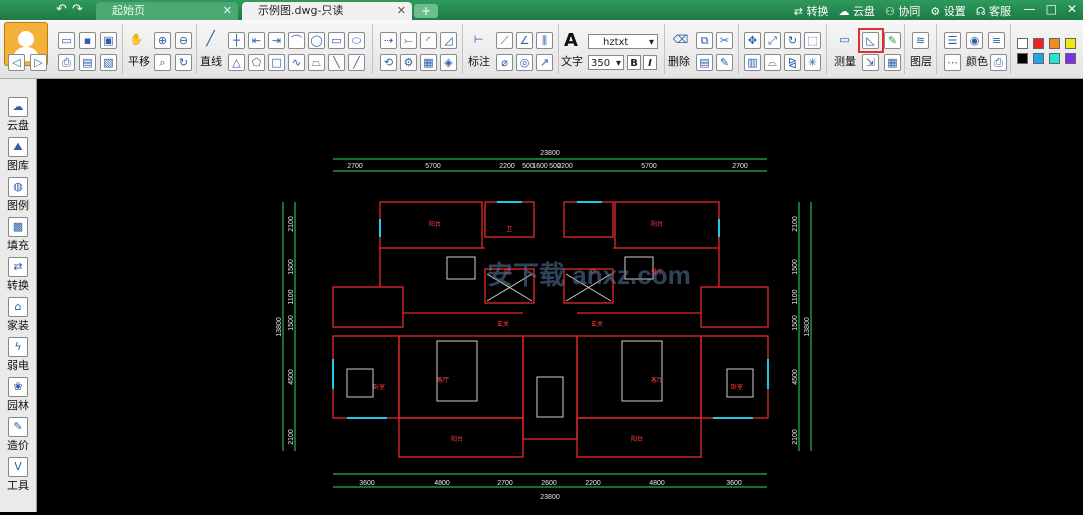  What do you see at coordinates (504, 62) in the screenshot?
I see `radius-dim-icon: ⌀` at bounding box center [504, 62].